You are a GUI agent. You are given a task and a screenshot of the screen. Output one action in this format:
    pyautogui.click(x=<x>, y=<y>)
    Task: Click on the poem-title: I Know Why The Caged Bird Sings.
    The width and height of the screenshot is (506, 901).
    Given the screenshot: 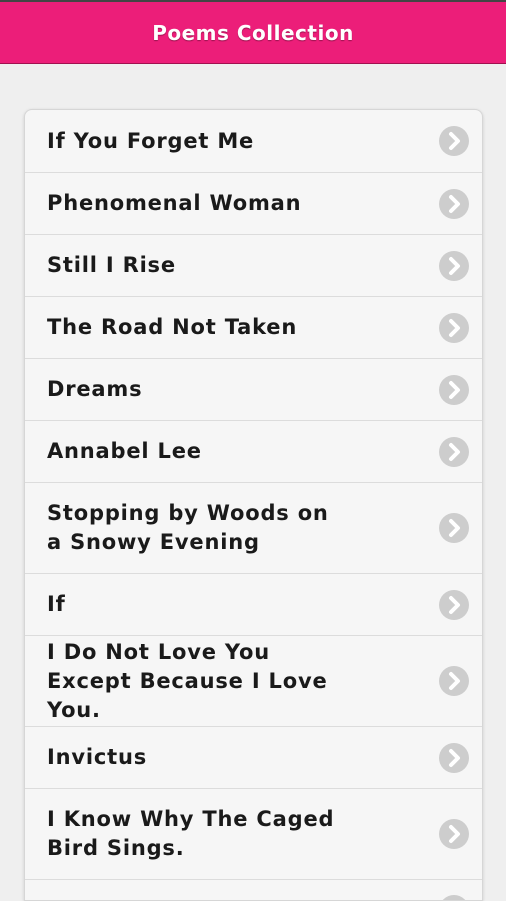 What is the action you would take?
    pyautogui.click(x=191, y=833)
    